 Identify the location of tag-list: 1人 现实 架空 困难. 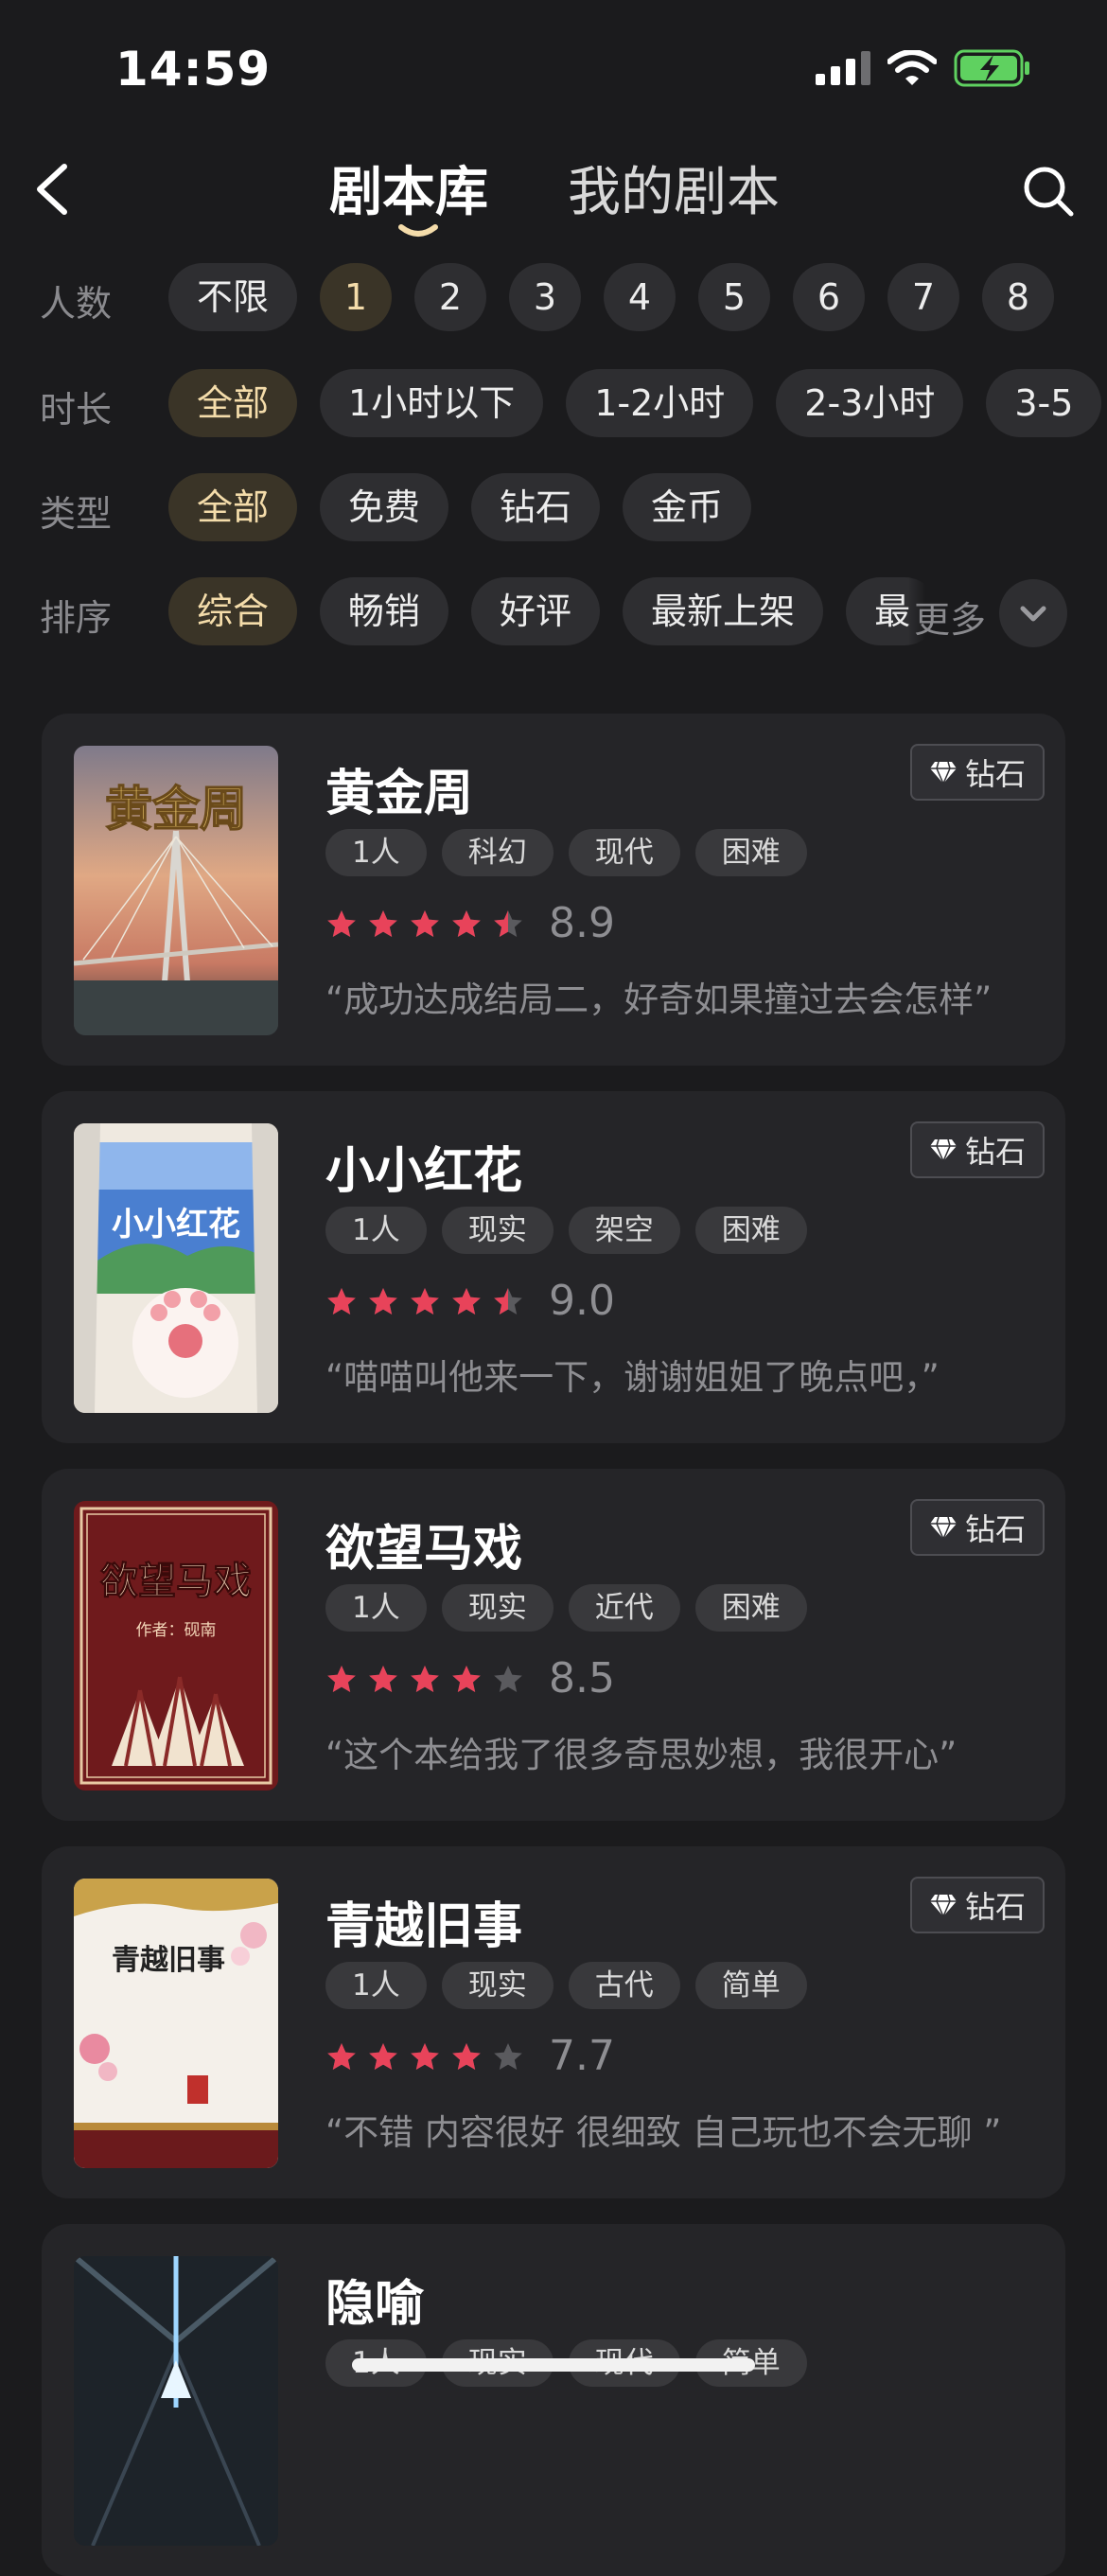
(566, 1230).